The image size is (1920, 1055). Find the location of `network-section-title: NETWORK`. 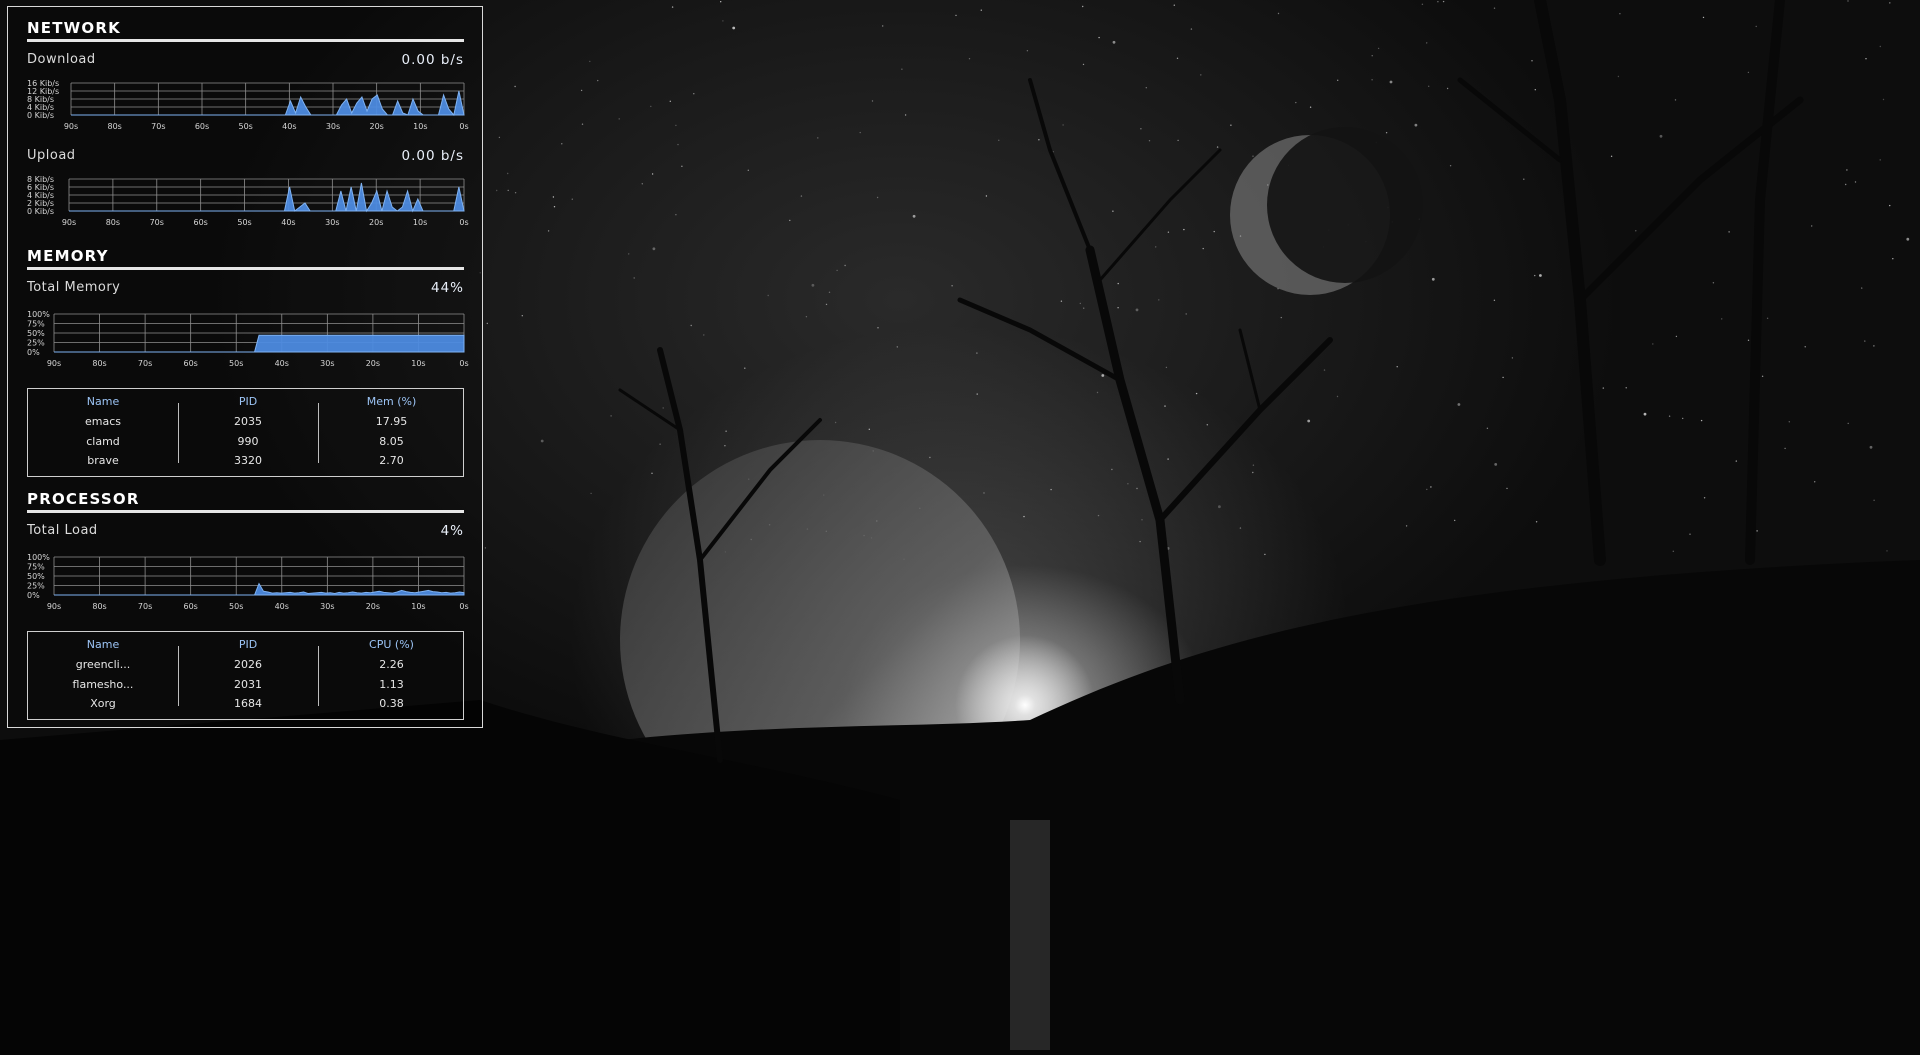

network-section-title: NETWORK is located at coordinates (245, 30).